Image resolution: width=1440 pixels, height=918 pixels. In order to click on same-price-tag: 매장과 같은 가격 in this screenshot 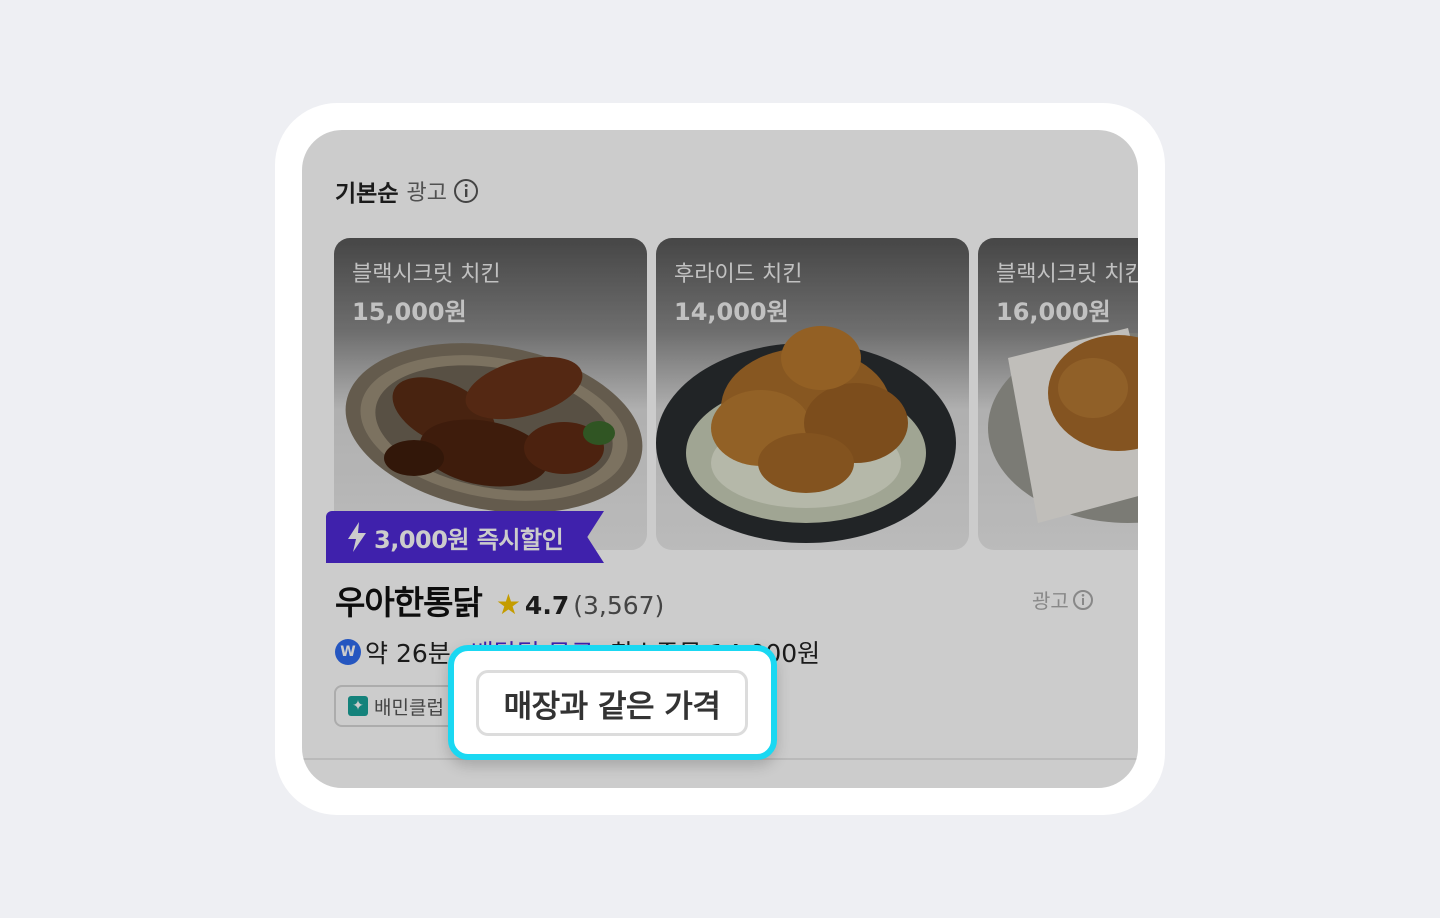, I will do `click(612, 703)`.